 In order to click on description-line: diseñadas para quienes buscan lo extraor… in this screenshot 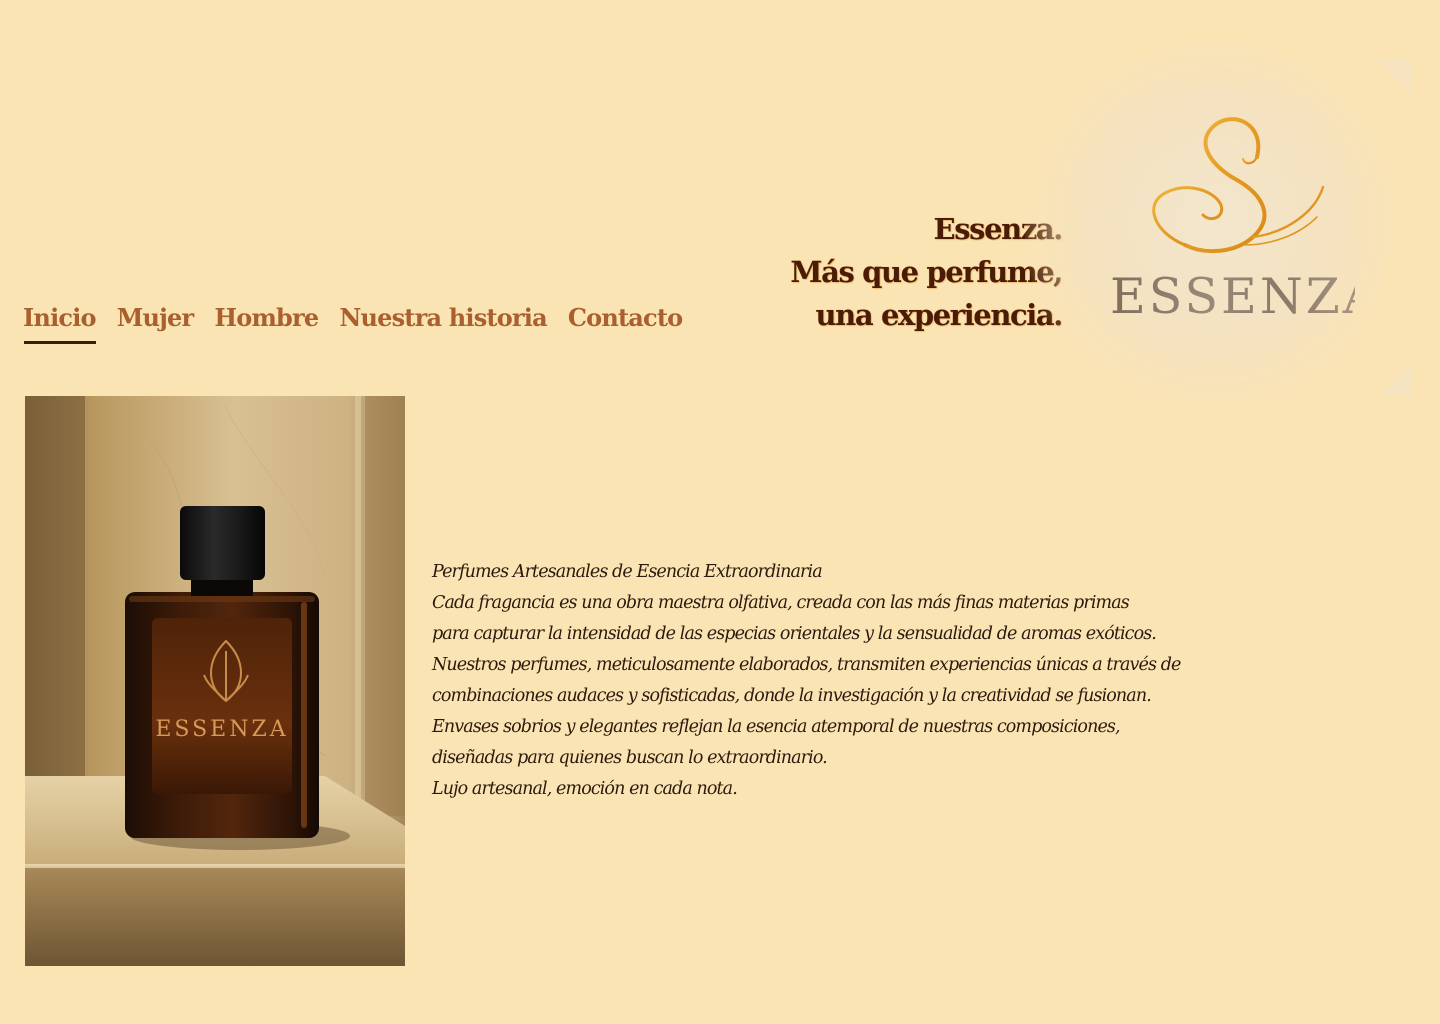, I will do `click(630, 758)`.